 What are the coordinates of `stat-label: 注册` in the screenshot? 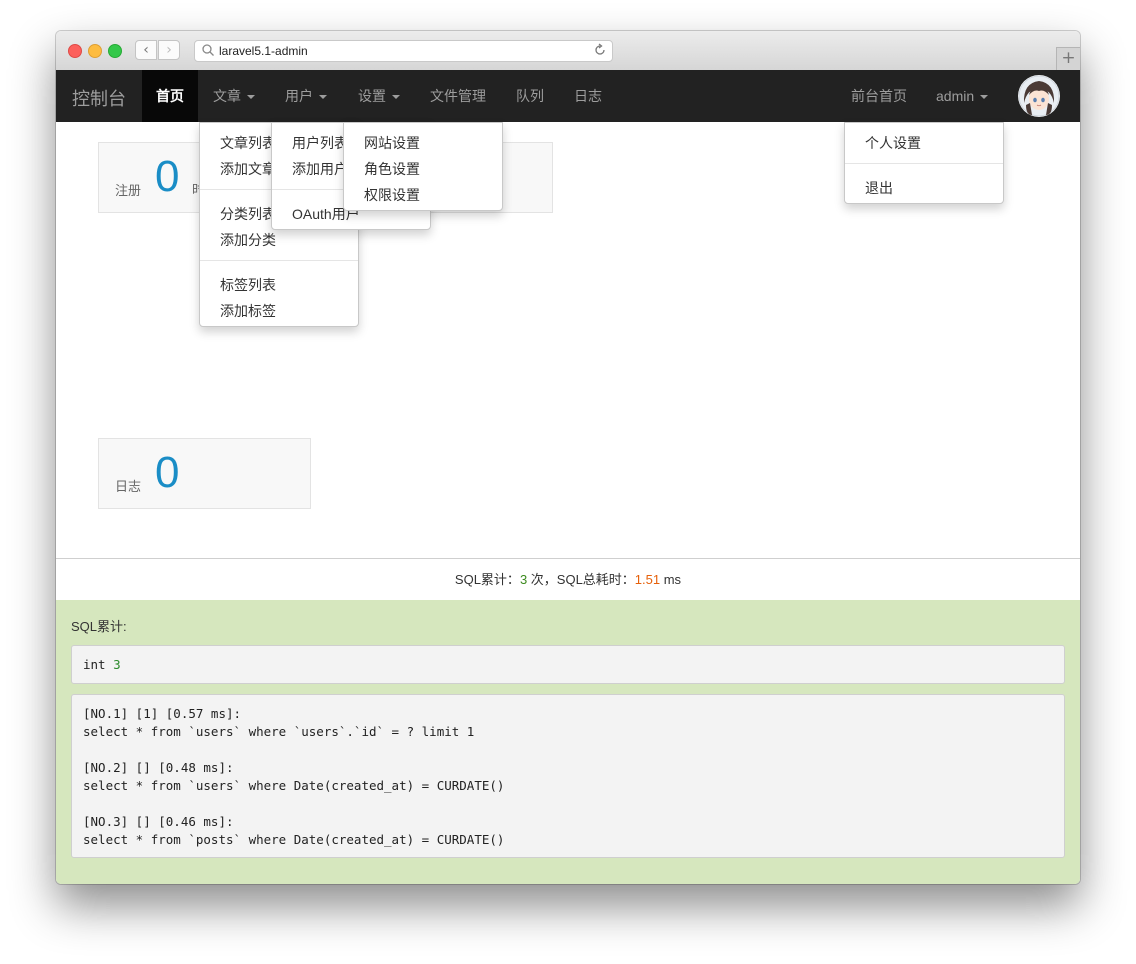 It's located at (128, 190).